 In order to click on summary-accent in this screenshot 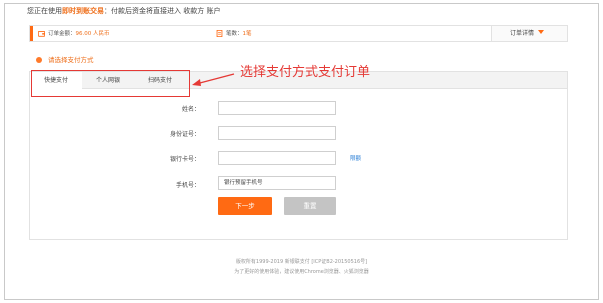, I will do `click(31, 33)`.